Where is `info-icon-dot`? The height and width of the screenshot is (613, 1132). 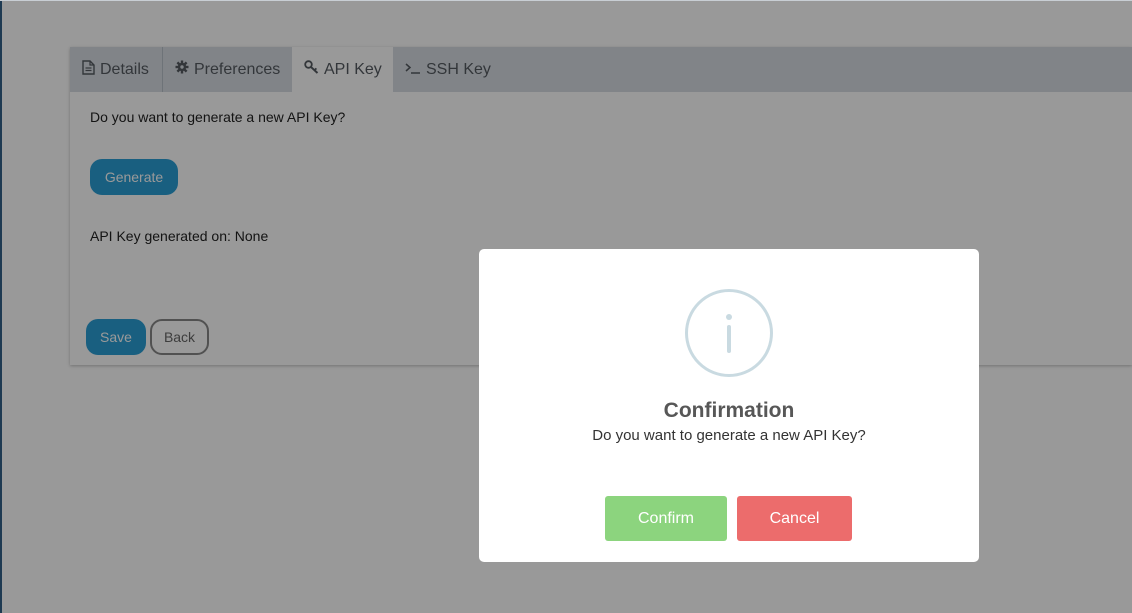
info-icon-dot is located at coordinates (729, 317).